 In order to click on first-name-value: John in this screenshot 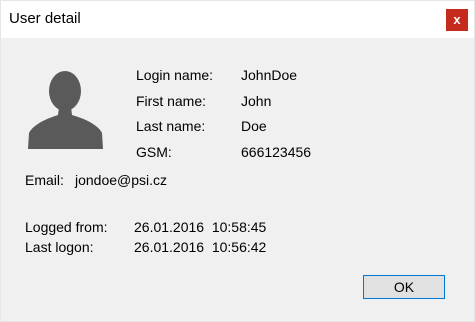, I will do `click(256, 101)`.